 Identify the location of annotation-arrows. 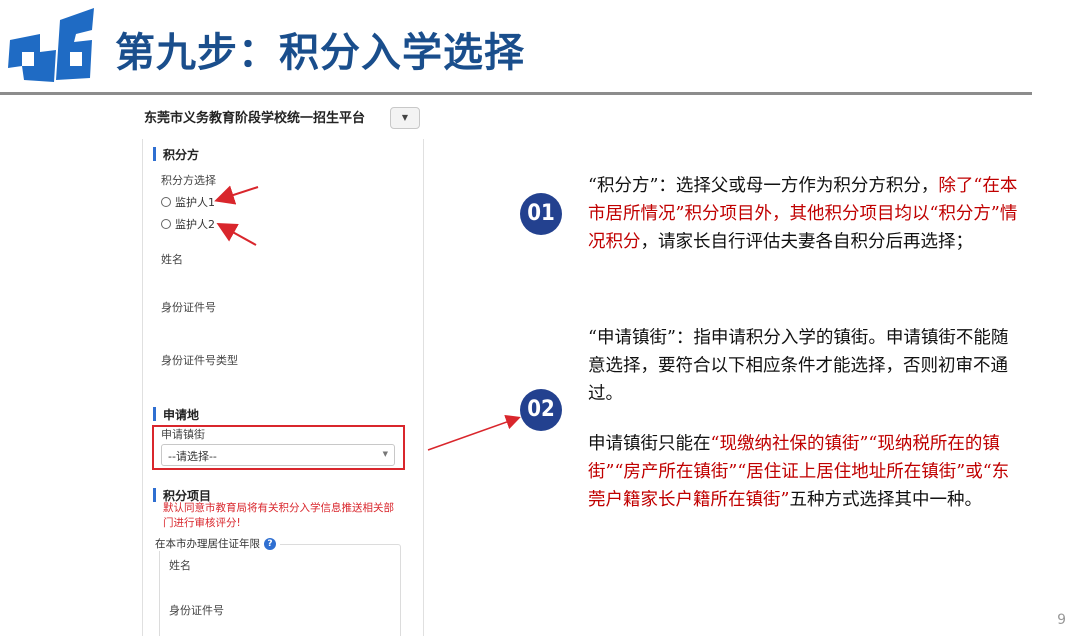
(367, 318).